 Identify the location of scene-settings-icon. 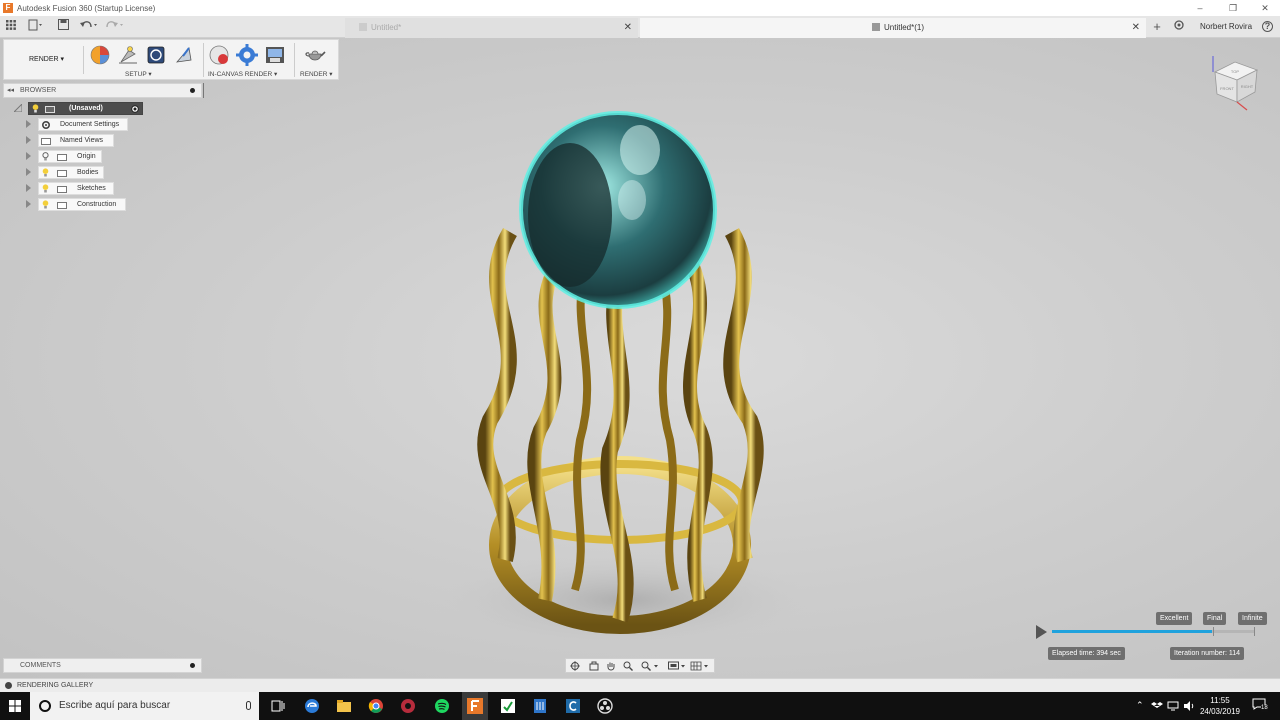
(128, 55).